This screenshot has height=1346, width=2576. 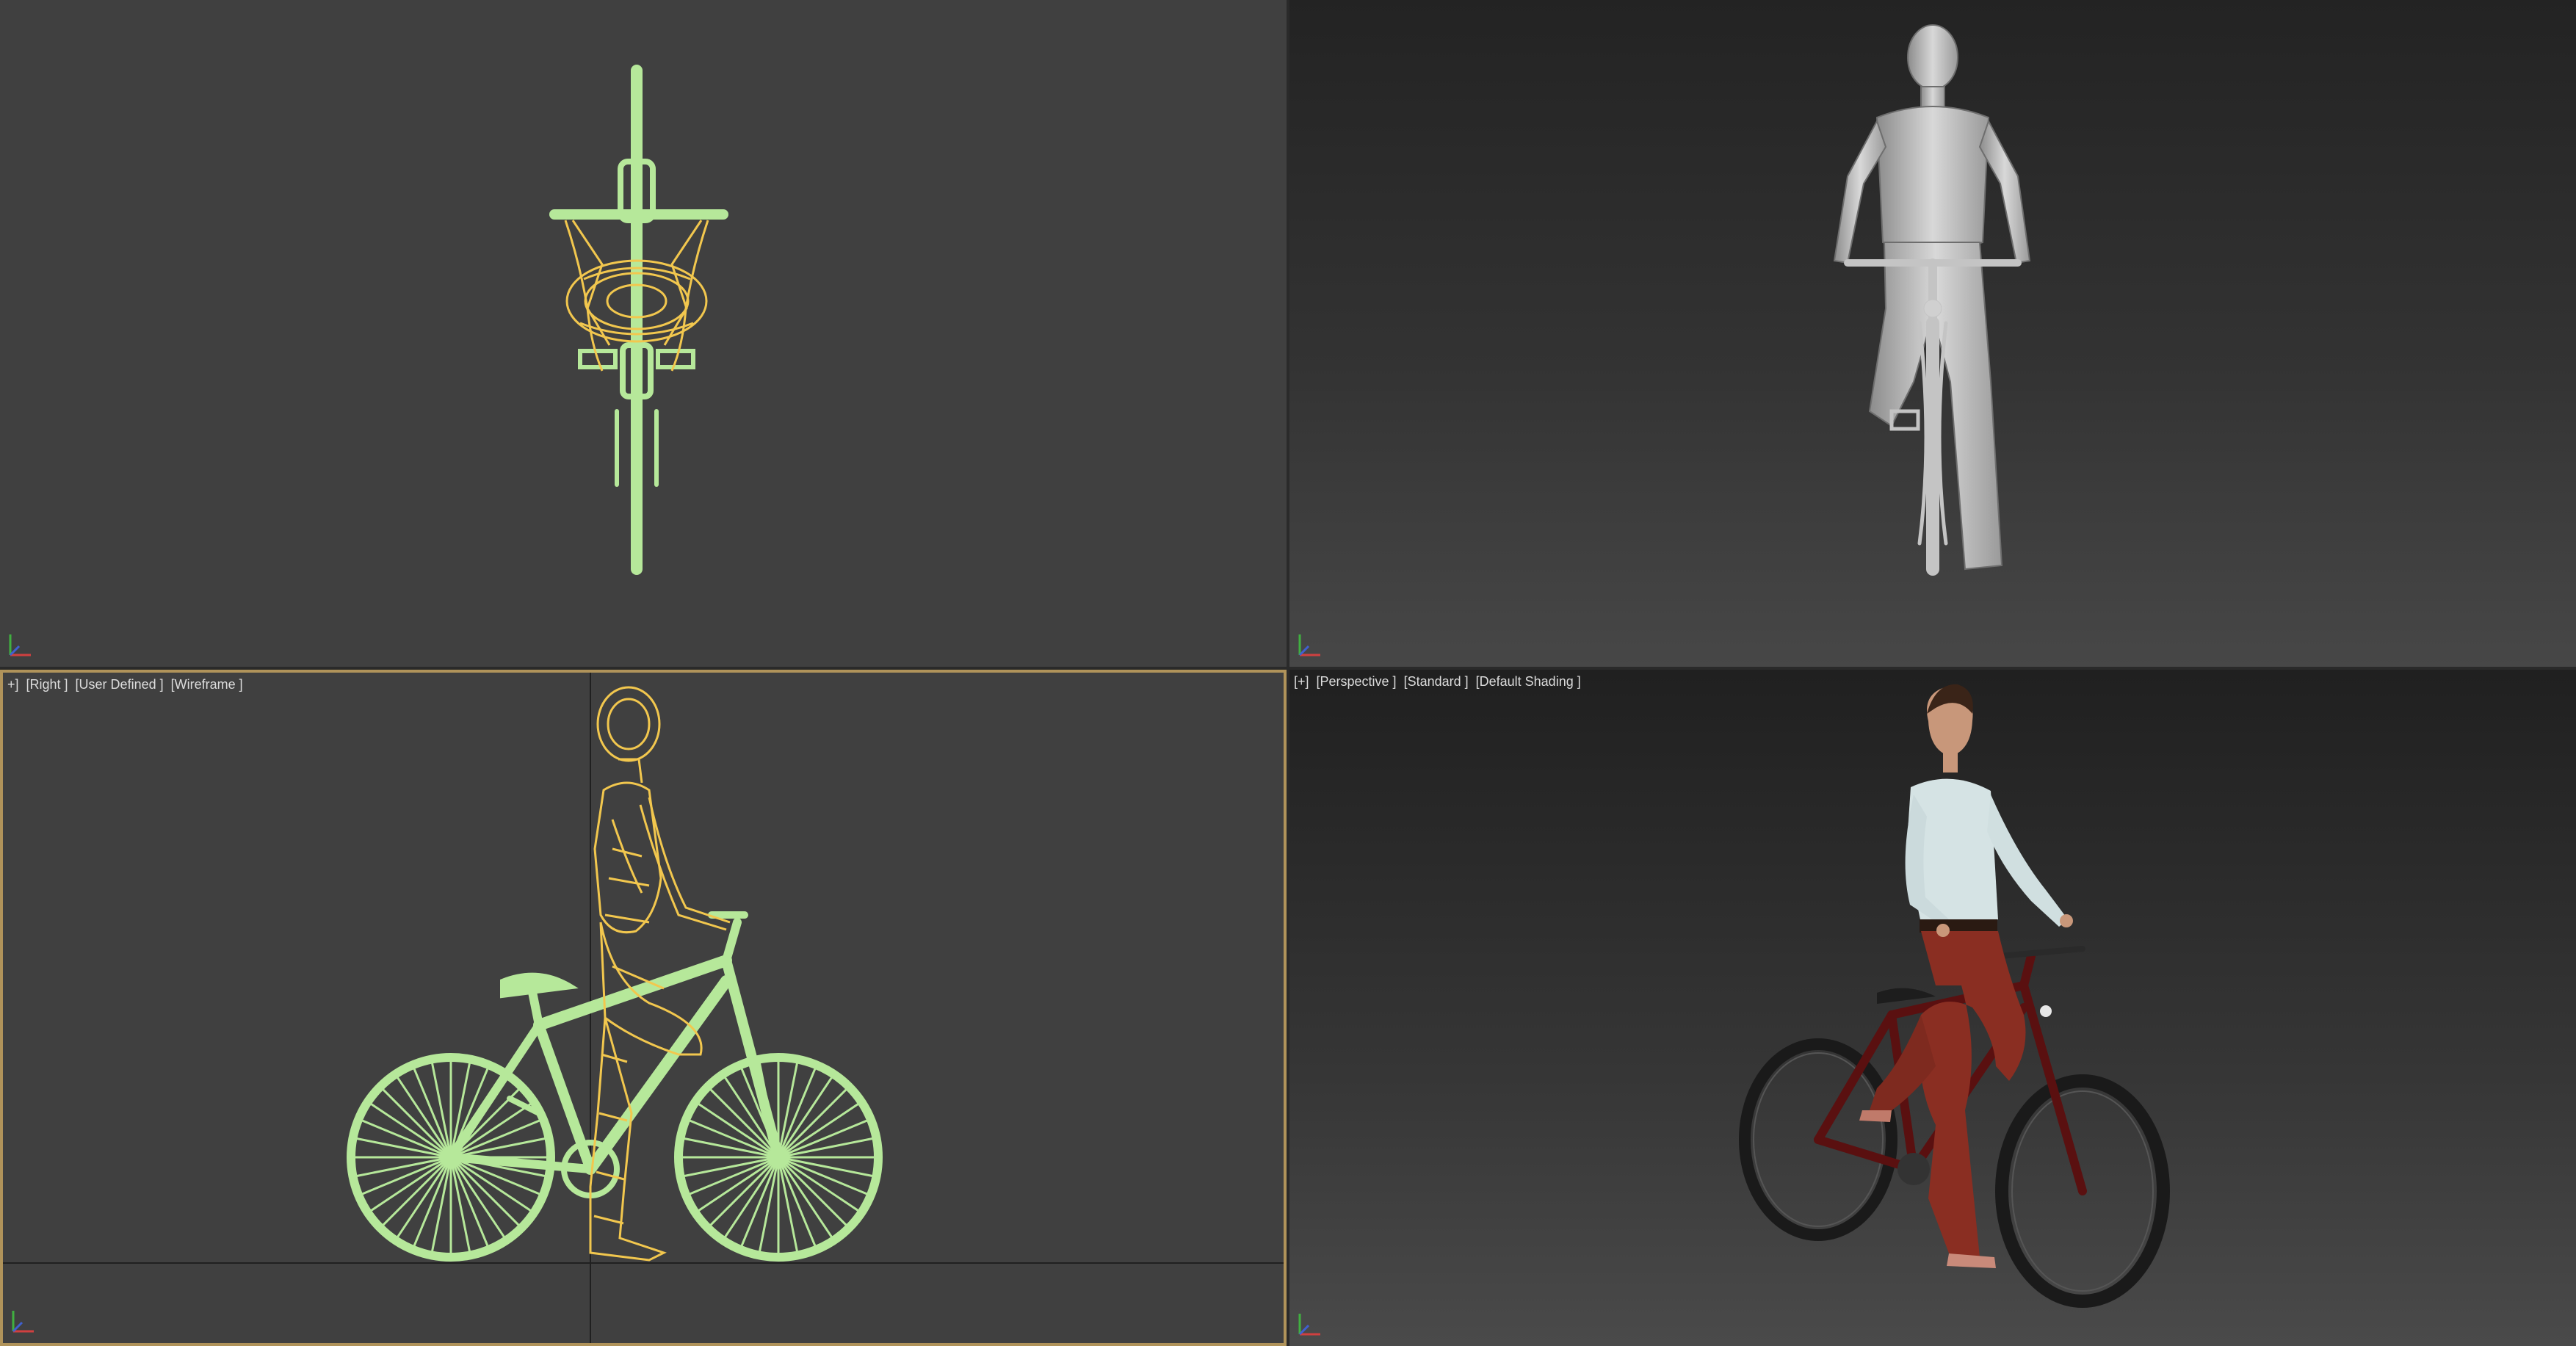 I want to click on top-view-wireframe, so click(x=638, y=320).